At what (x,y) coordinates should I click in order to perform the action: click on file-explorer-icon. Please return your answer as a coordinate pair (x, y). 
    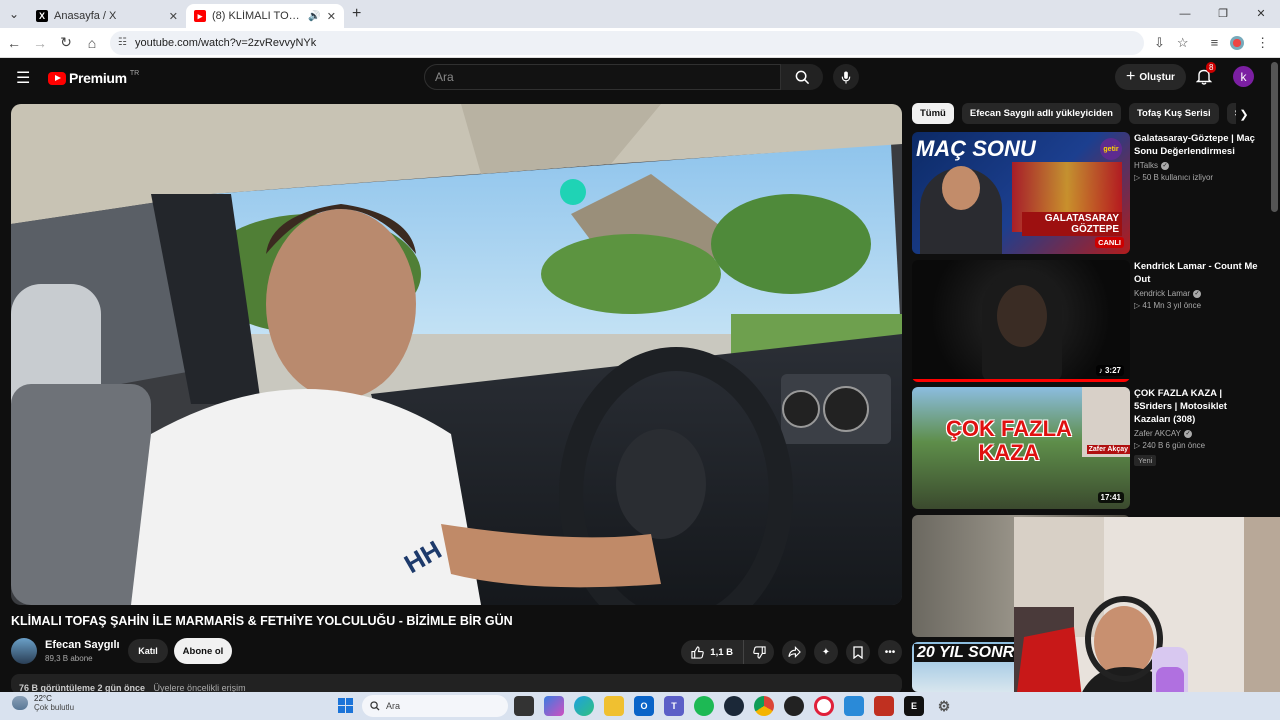
    Looking at the image, I should click on (614, 706).